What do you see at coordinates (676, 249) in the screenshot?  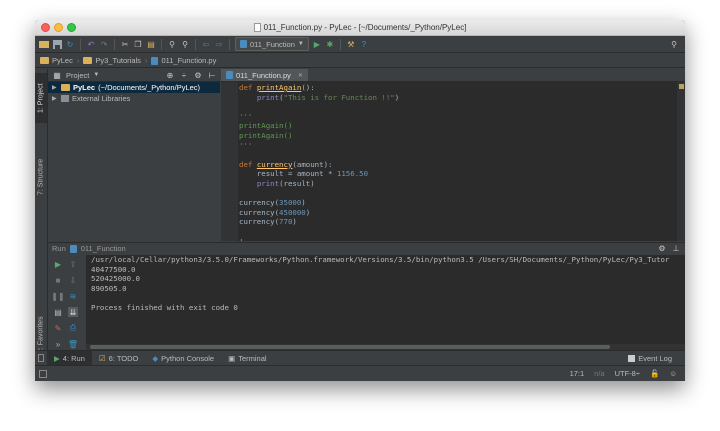 I see `hide-panel-icon: ⊥` at bounding box center [676, 249].